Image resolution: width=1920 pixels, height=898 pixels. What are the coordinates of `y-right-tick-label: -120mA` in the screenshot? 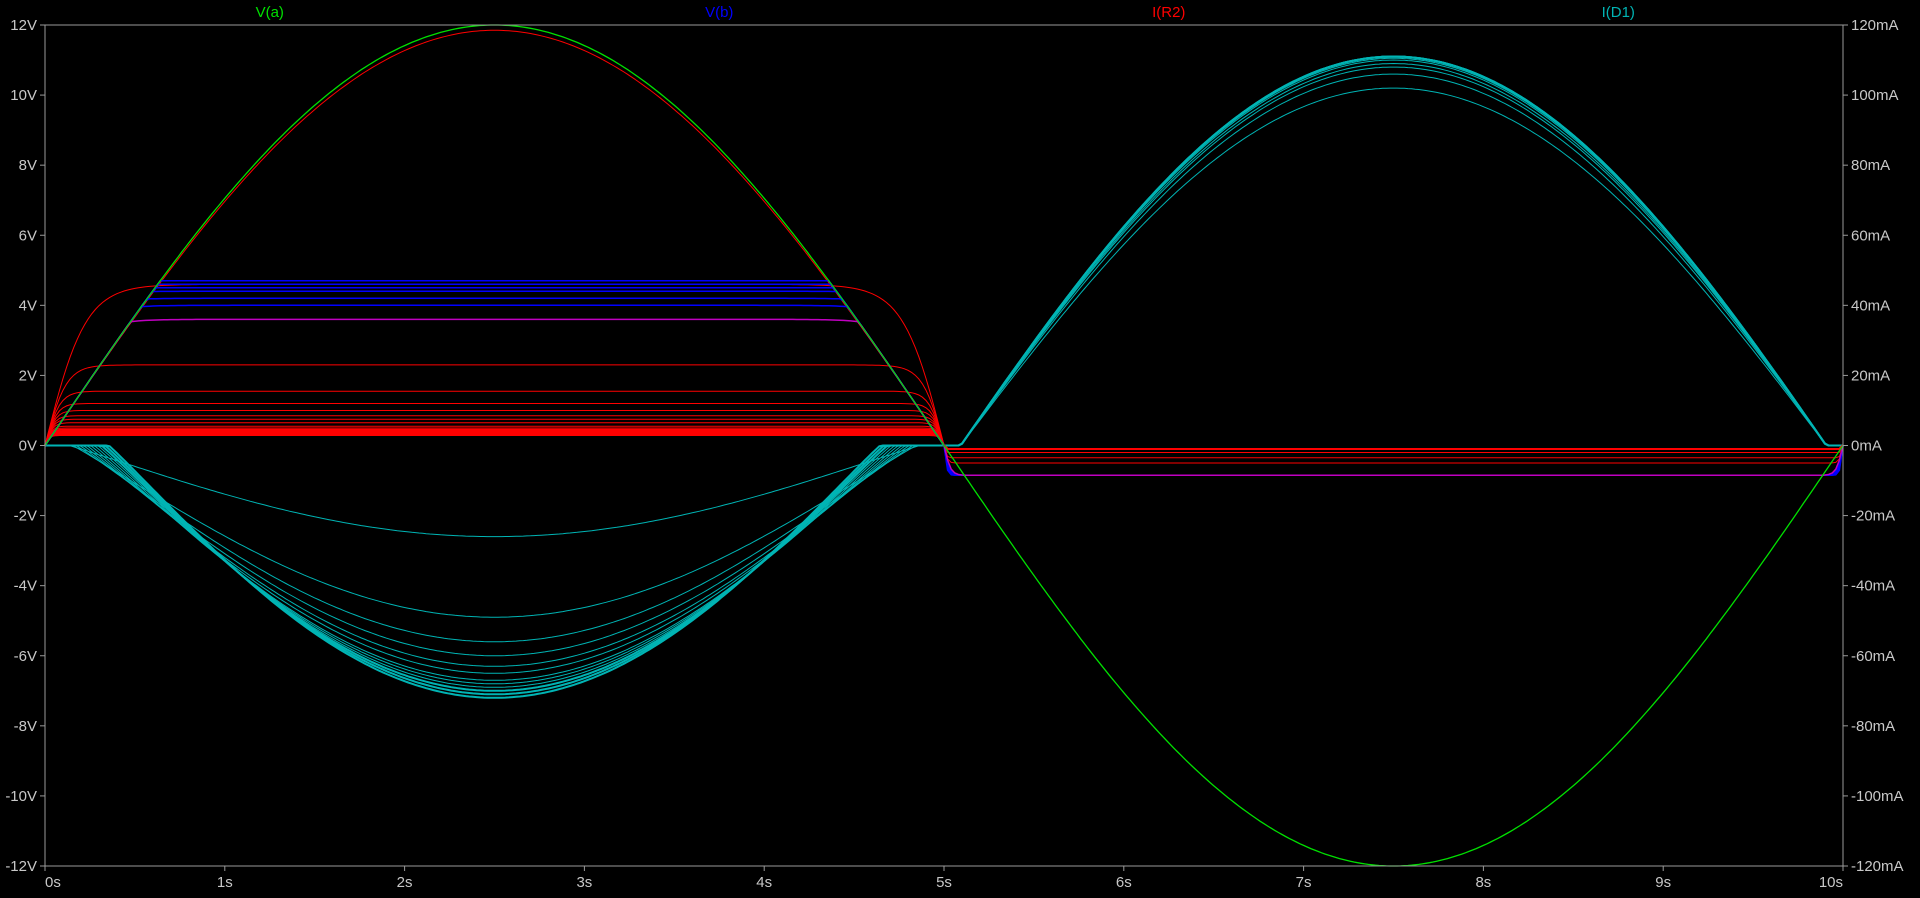 It's located at (1877, 866).